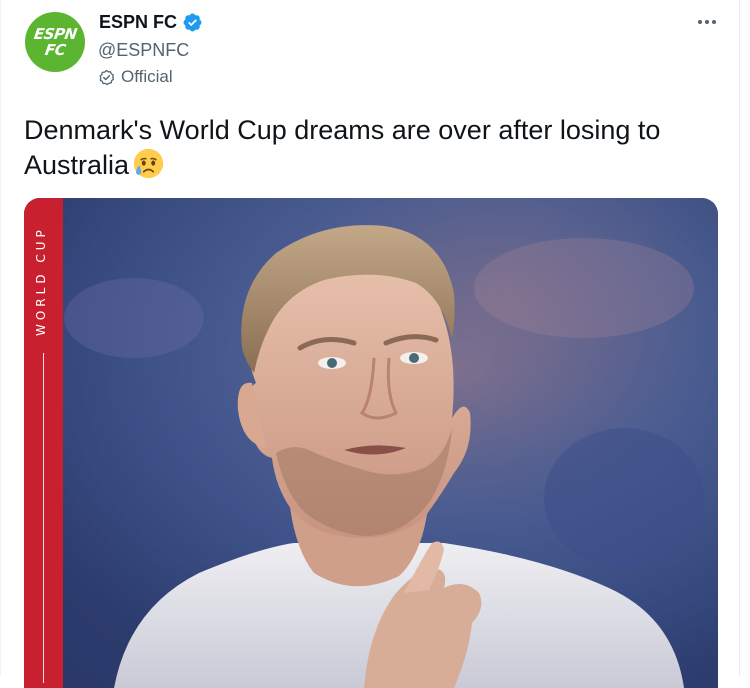  What do you see at coordinates (43, 518) in the screenshot?
I see `side-banner-divider` at bounding box center [43, 518].